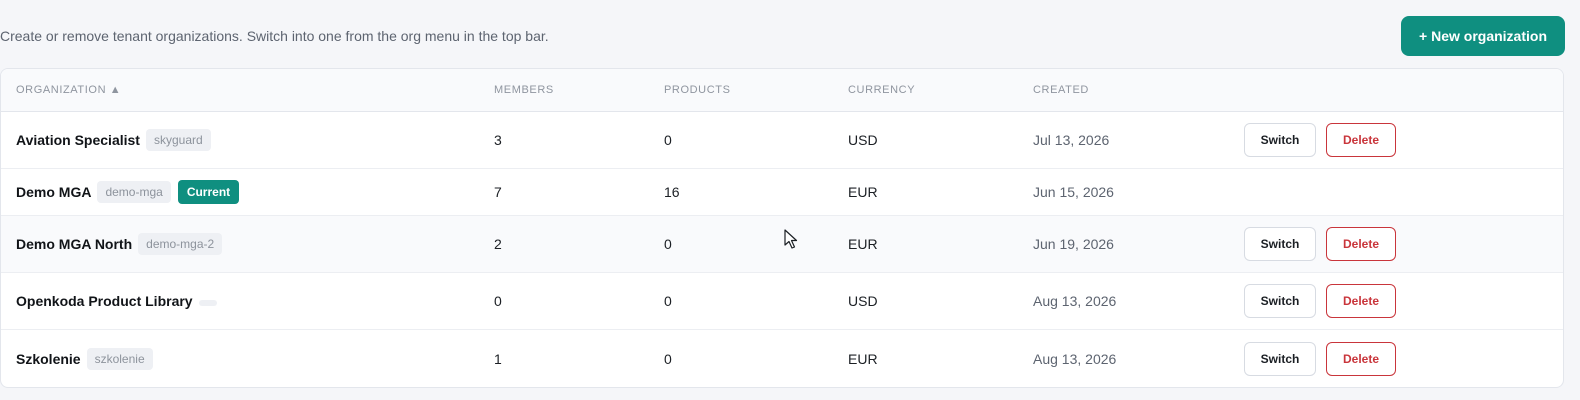  Describe the element at coordinates (104, 301) in the screenshot. I see `organization-name: Openkoda Product Library` at that location.